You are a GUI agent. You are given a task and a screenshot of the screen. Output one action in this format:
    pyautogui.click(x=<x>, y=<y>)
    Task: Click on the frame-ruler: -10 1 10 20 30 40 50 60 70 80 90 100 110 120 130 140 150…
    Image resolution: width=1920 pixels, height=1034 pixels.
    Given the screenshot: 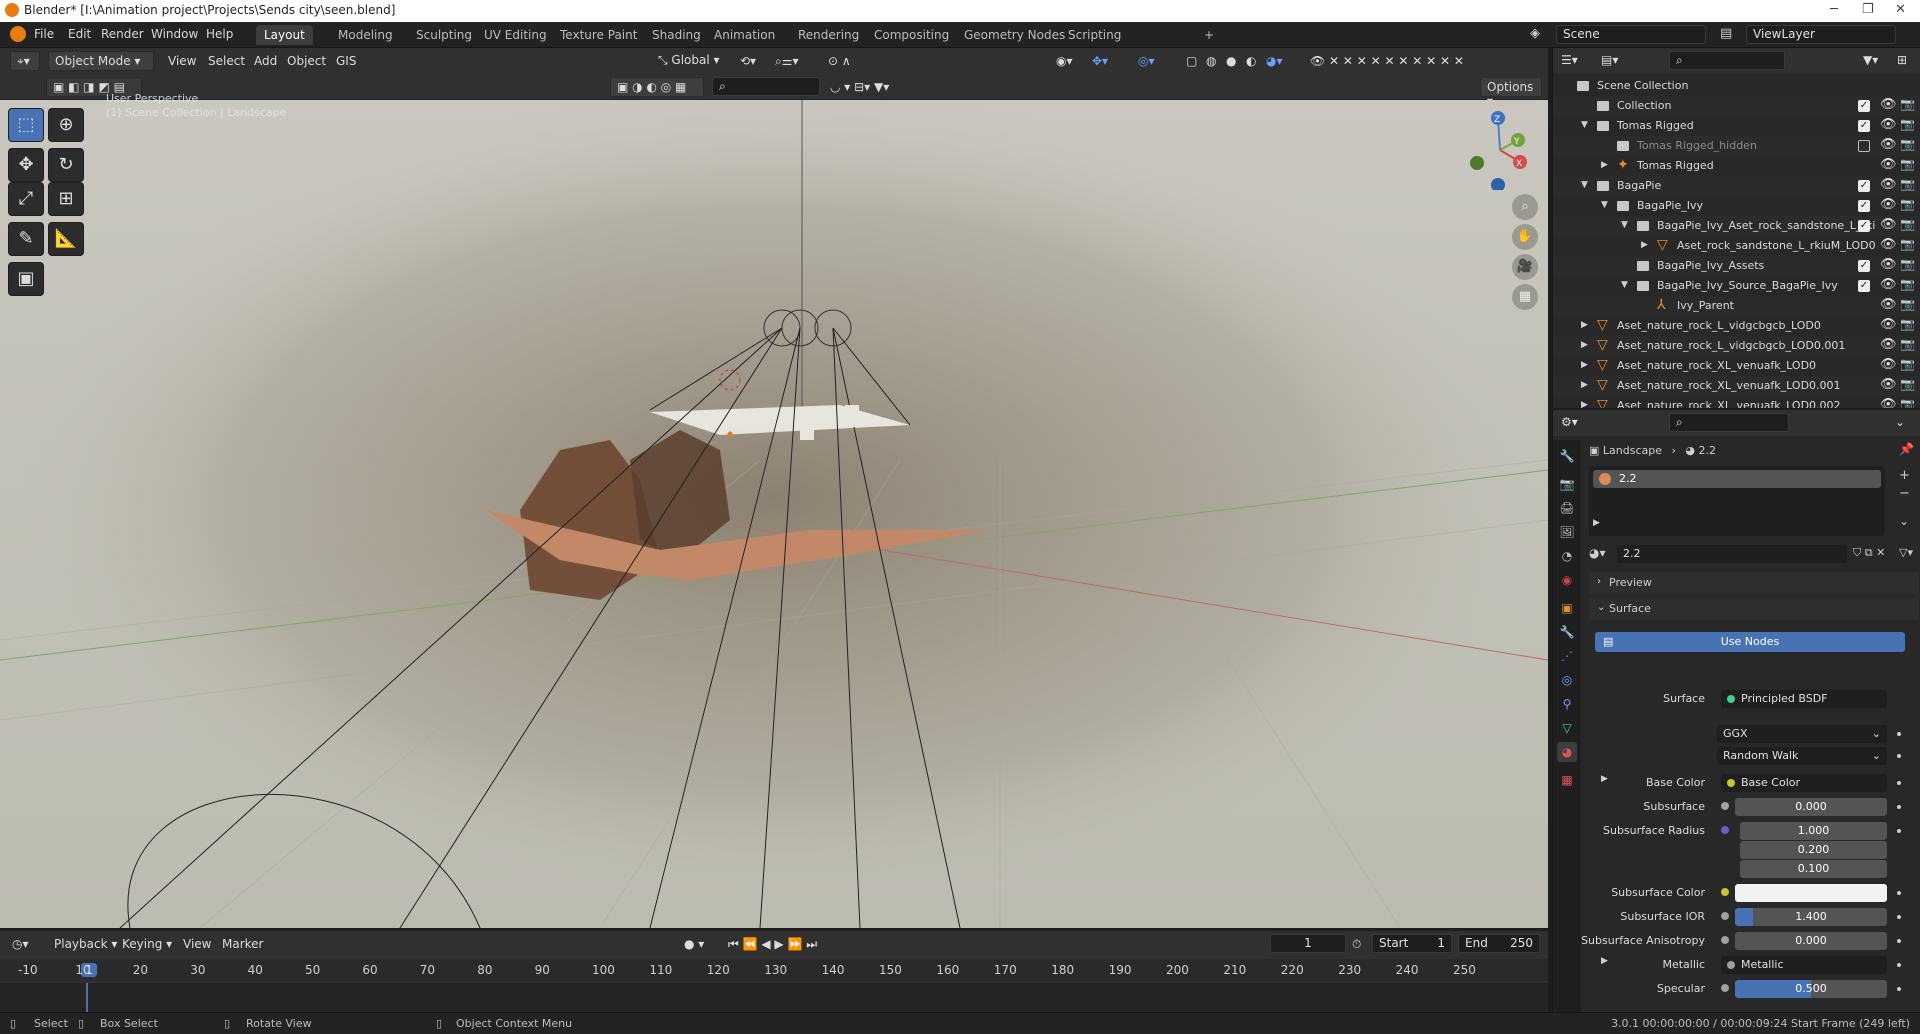 What is the action you would take?
    pyautogui.click(x=774, y=970)
    